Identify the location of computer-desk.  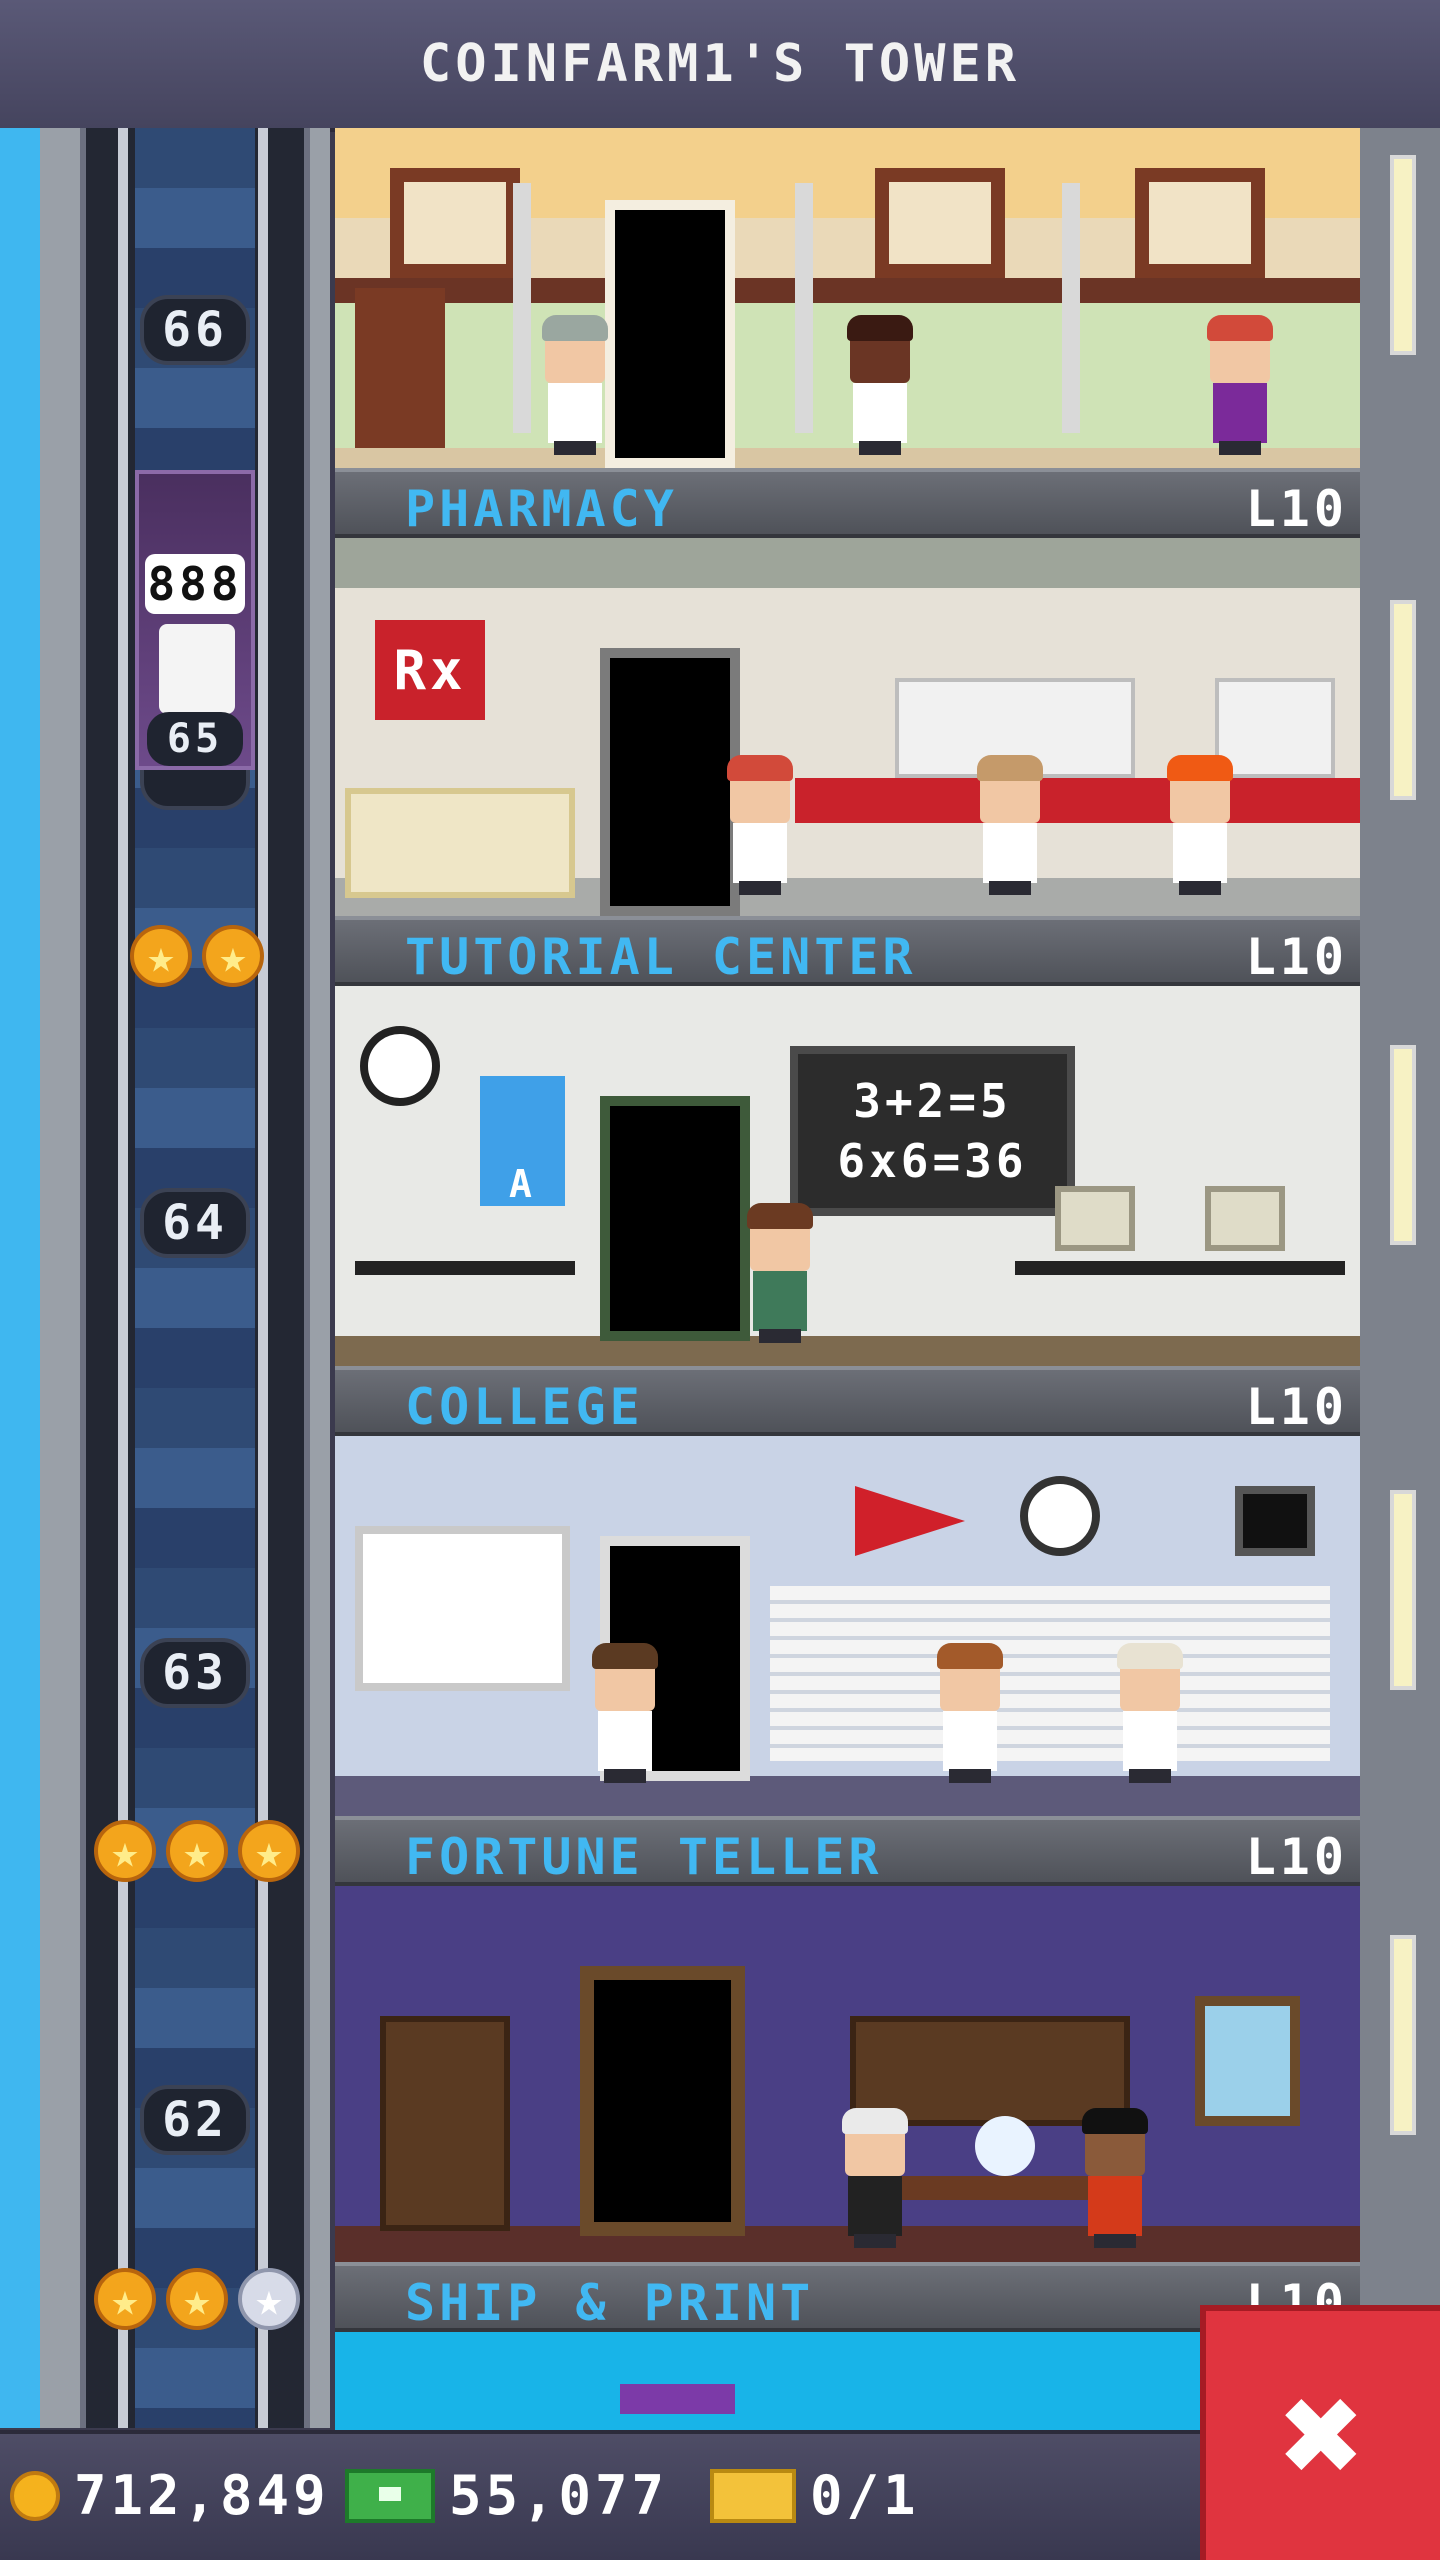
(1180, 1268).